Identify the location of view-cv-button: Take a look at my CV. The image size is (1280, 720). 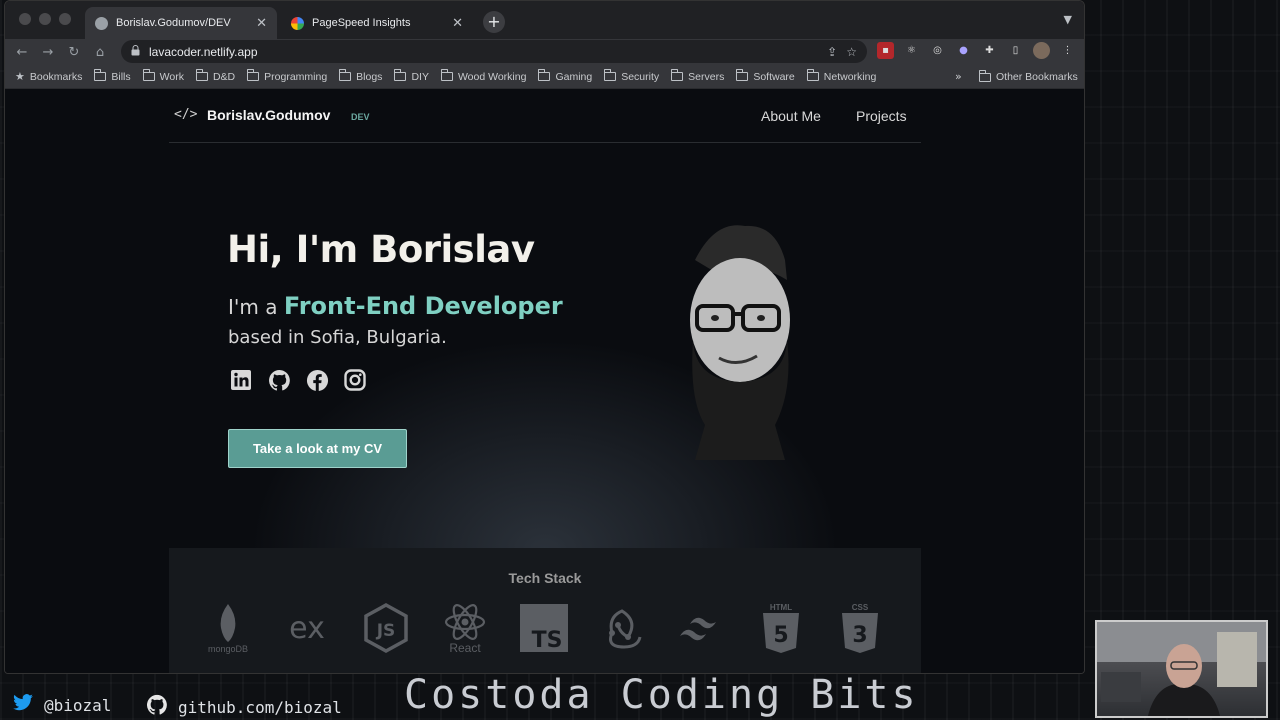
(317, 448).